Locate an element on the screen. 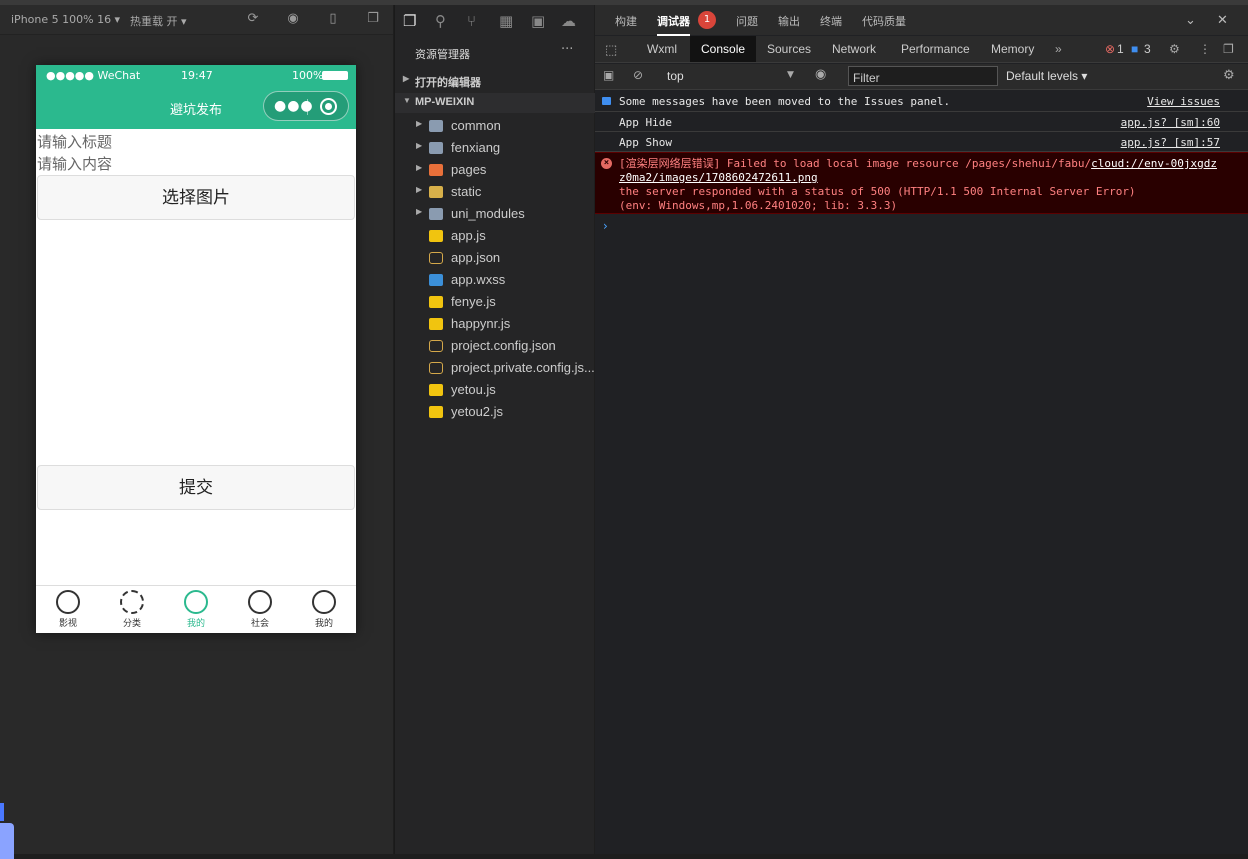 The height and width of the screenshot is (859, 1248). console-settings-icon: ⚙ is located at coordinates (1229, 75).